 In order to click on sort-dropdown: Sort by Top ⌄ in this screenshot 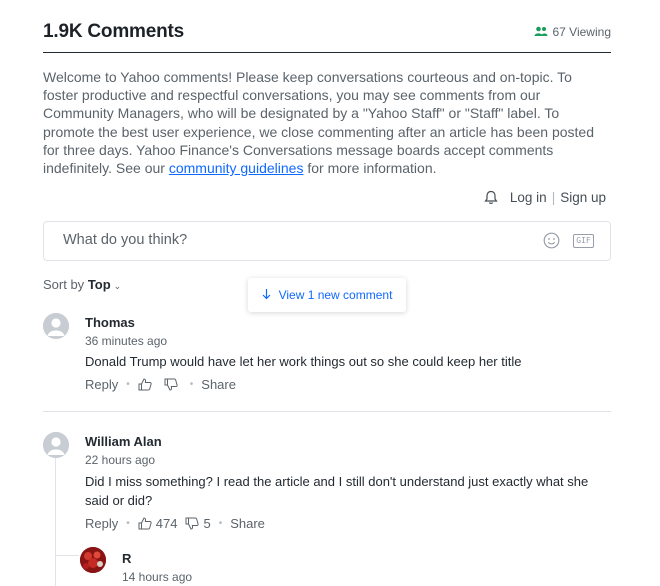, I will do `click(82, 284)`.